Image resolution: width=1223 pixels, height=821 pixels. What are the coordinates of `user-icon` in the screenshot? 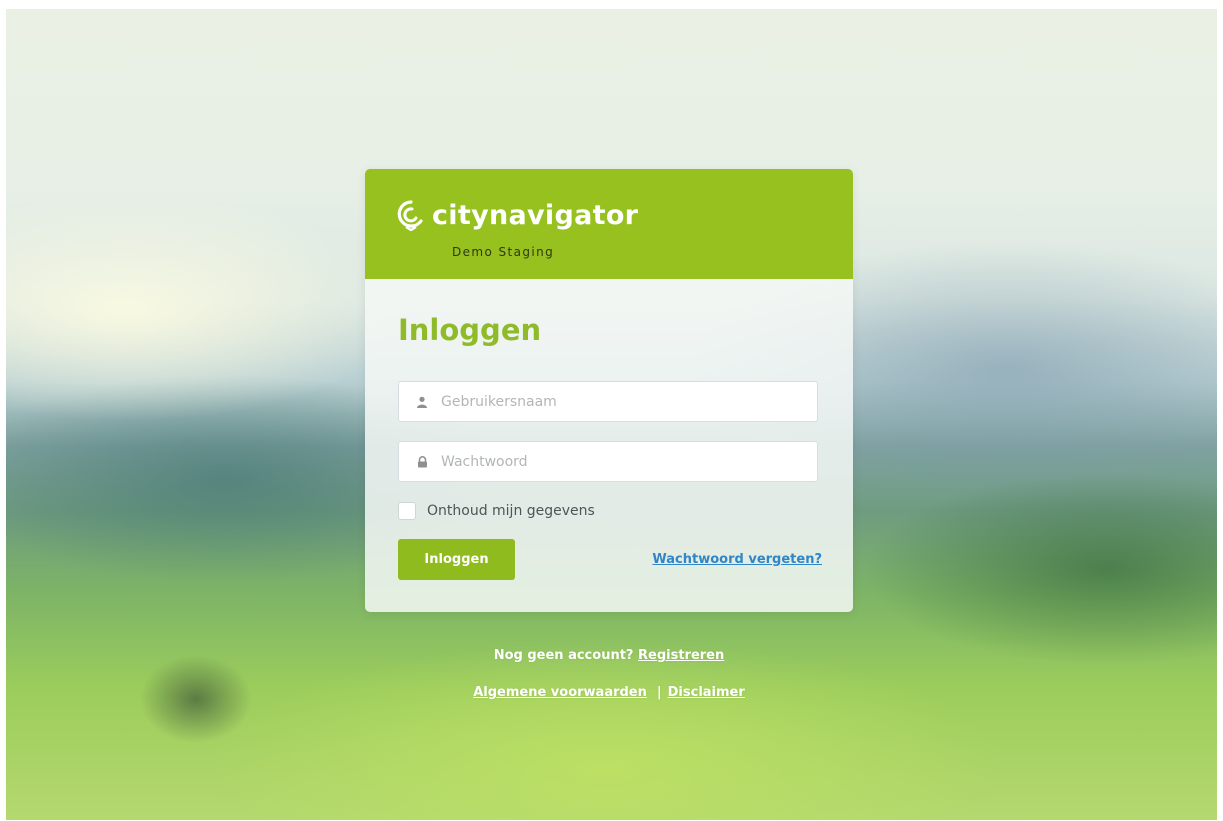 It's located at (422, 402).